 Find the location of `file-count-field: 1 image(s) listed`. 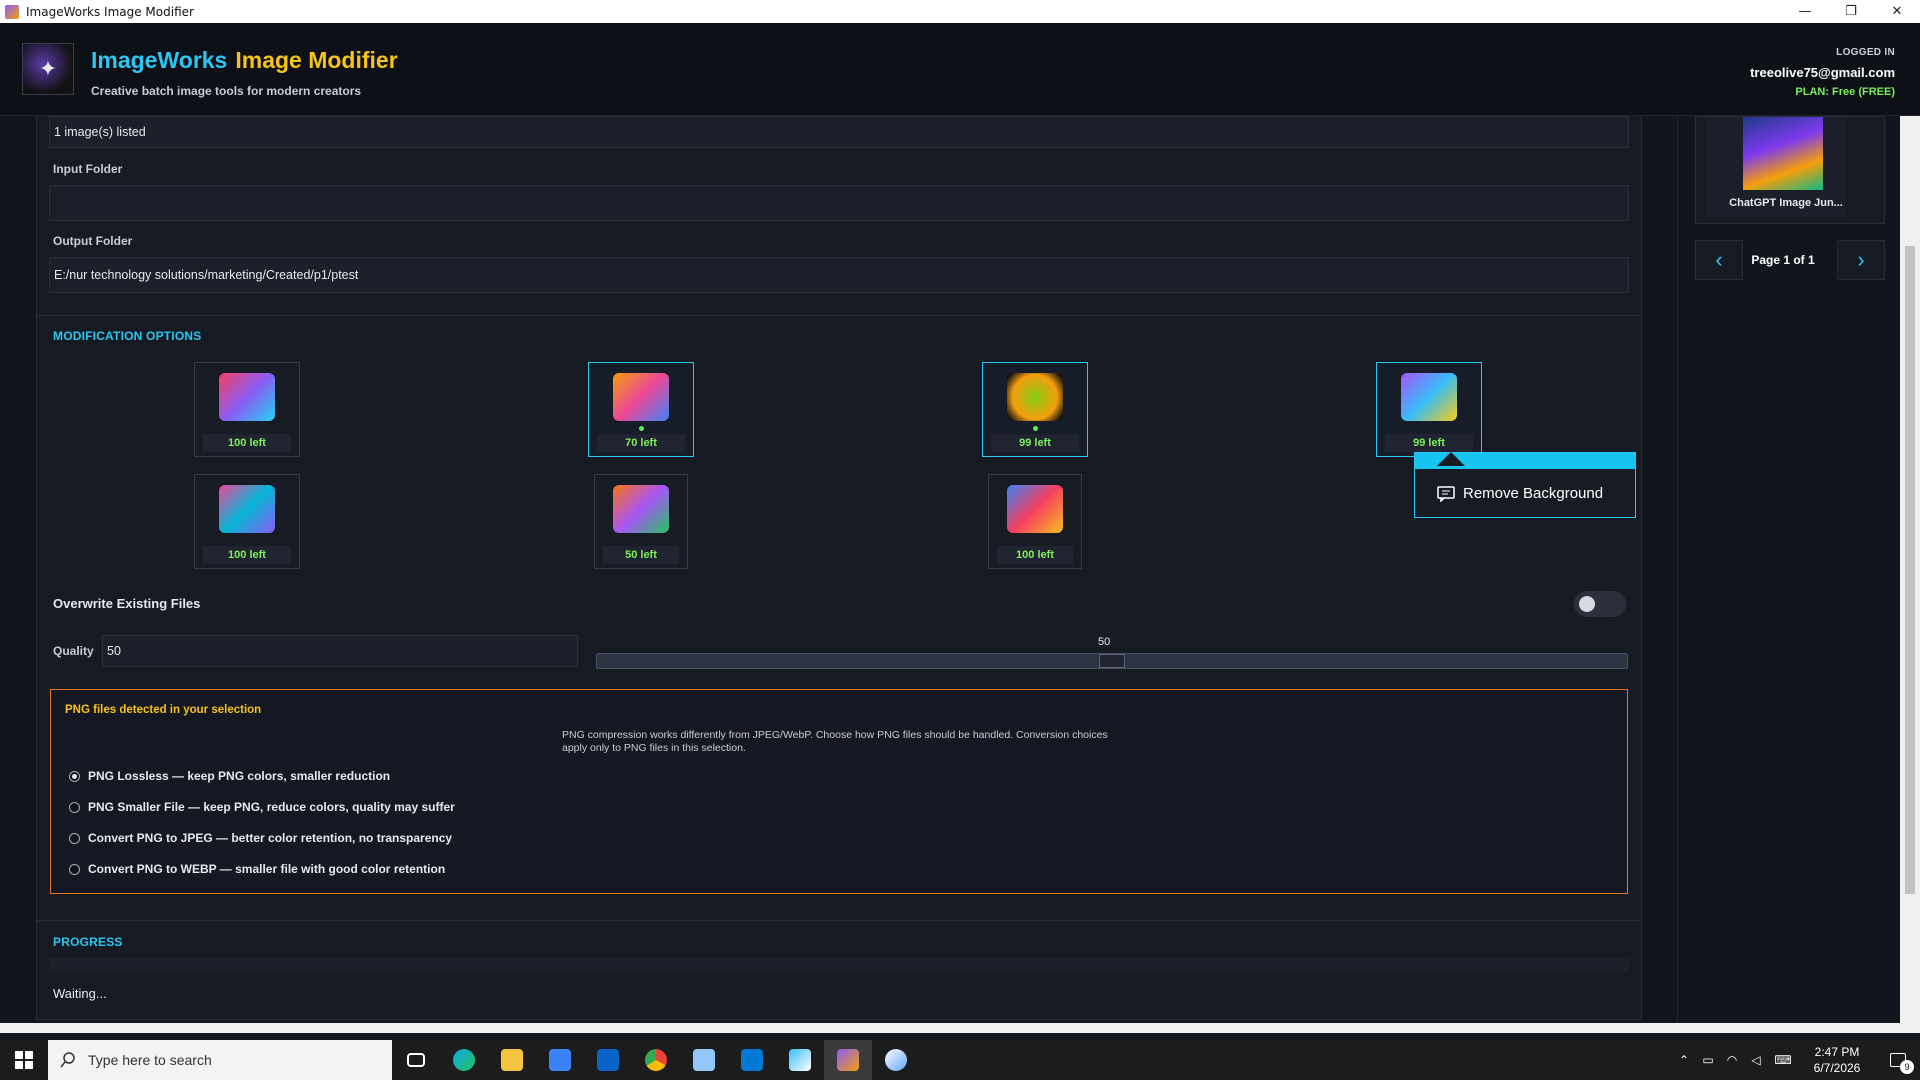

file-count-field: 1 image(s) listed is located at coordinates (839, 132).